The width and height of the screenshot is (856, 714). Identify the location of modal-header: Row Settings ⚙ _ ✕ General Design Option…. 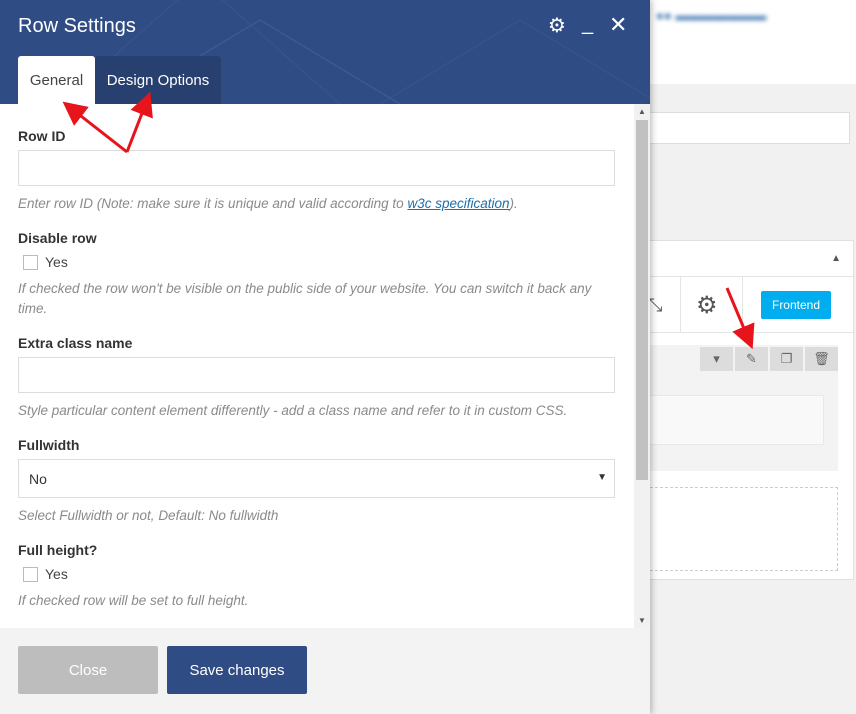
(325, 52).